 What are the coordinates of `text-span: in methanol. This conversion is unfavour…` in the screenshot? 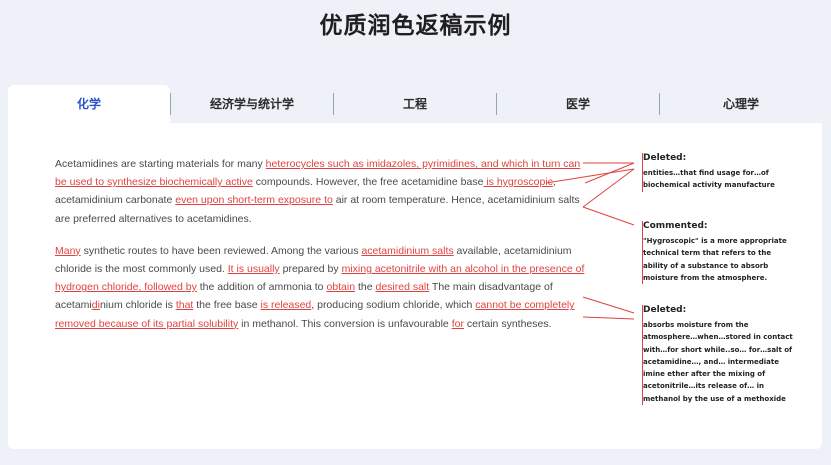 It's located at (345, 323).